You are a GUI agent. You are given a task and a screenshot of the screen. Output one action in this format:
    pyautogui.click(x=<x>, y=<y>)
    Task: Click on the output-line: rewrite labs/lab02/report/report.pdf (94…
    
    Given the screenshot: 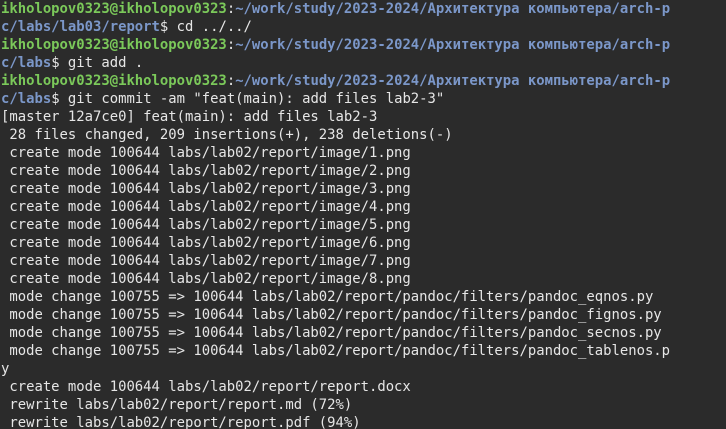 What is the action you would take?
    pyautogui.click(x=181, y=422)
    